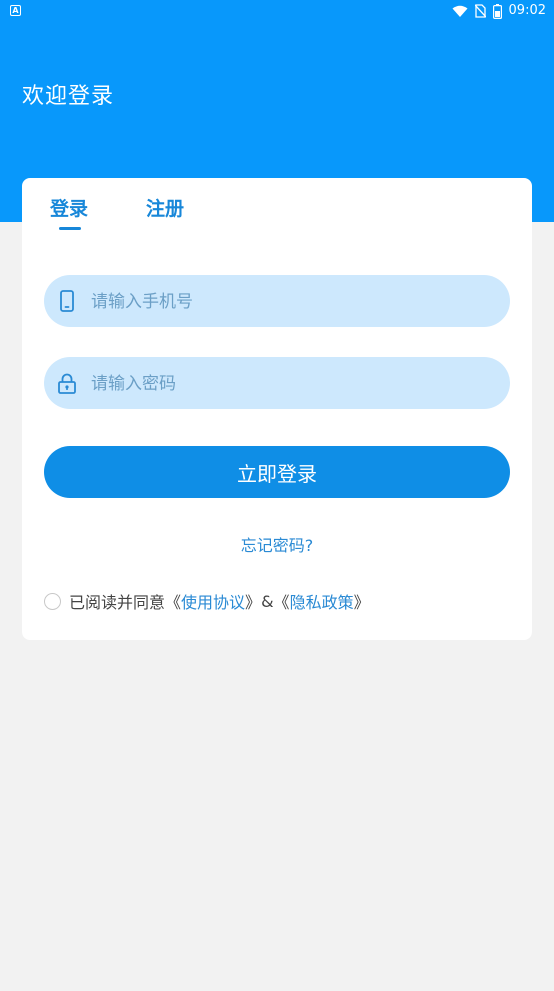 The width and height of the screenshot is (554, 991). What do you see at coordinates (68, 96) in the screenshot?
I see `welcome-title: 欢迎登录` at bounding box center [68, 96].